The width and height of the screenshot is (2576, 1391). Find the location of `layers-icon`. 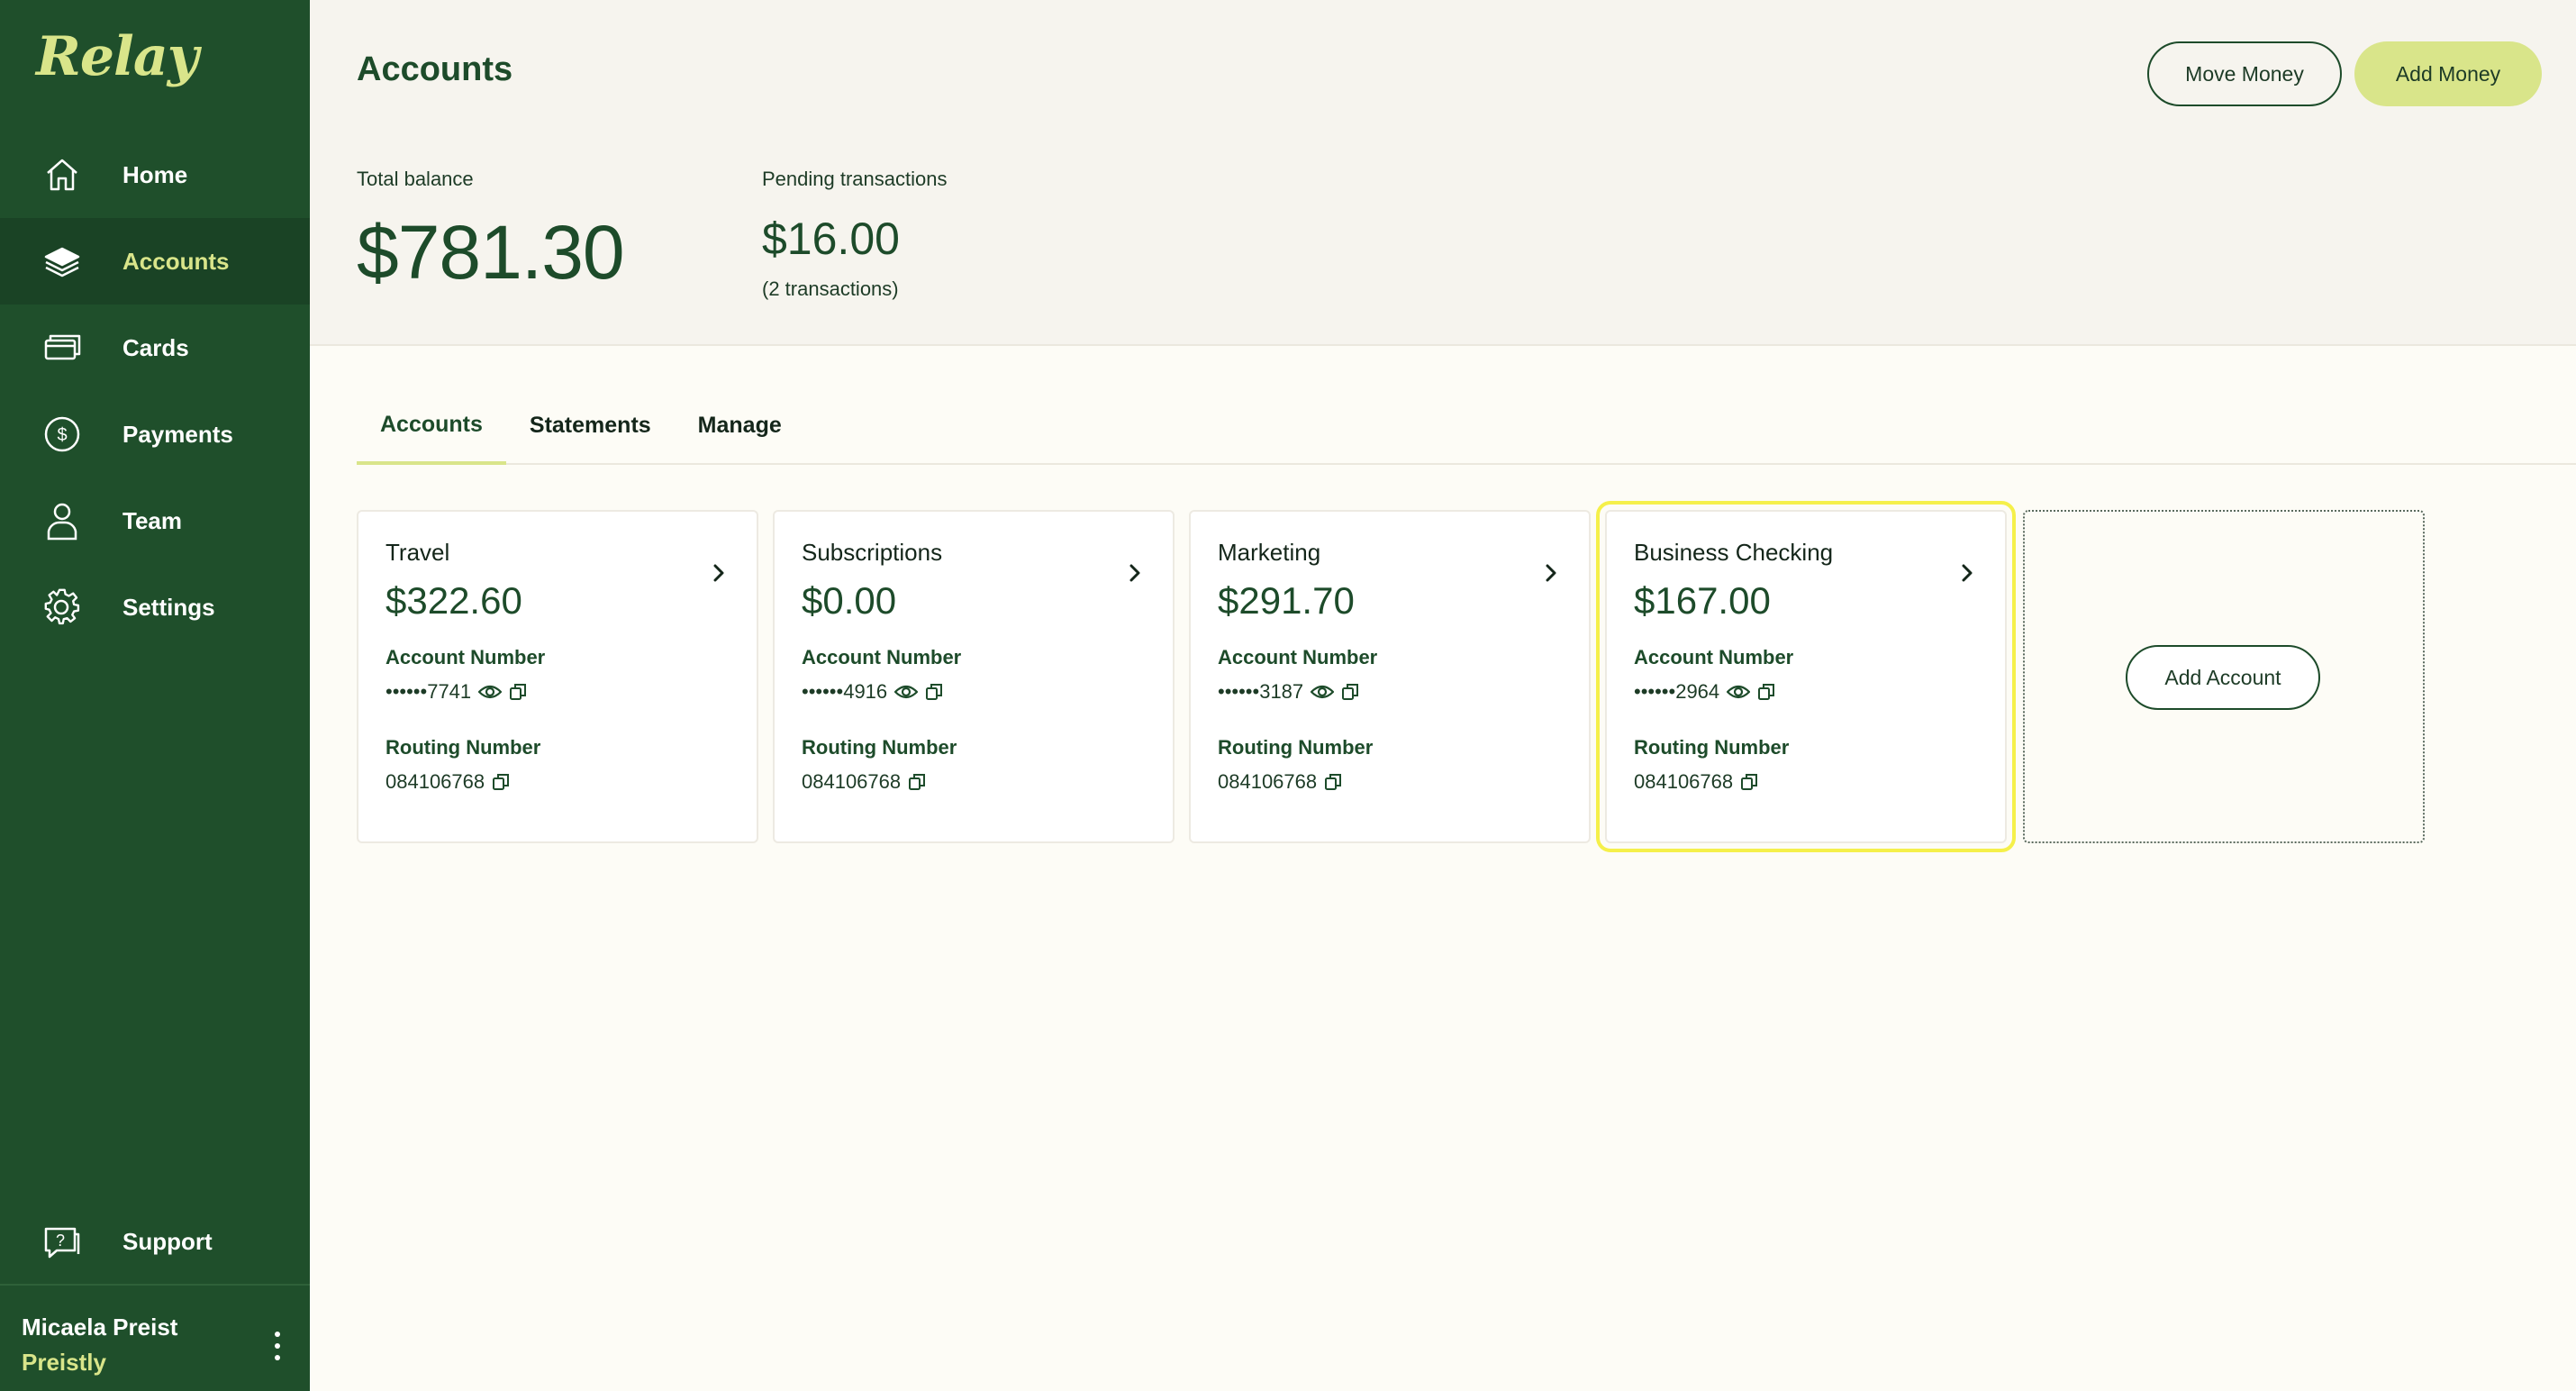

layers-icon is located at coordinates (62, 261).